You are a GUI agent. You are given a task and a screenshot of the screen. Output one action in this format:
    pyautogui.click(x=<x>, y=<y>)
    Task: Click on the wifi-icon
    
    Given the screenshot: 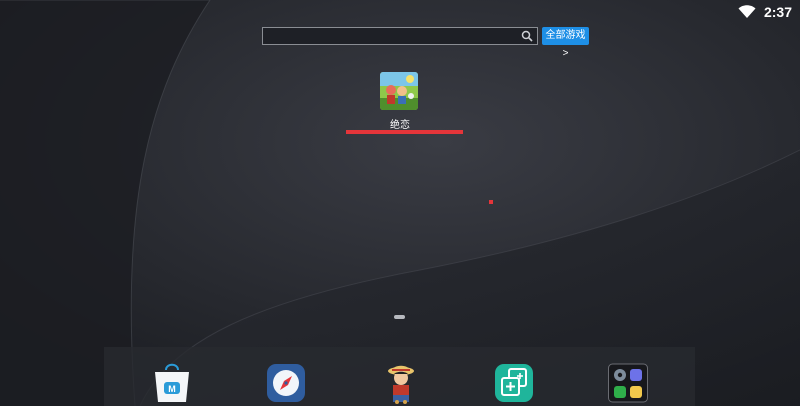 What is the action you would take?
    pyautogui.click(x=747, y=11)
    